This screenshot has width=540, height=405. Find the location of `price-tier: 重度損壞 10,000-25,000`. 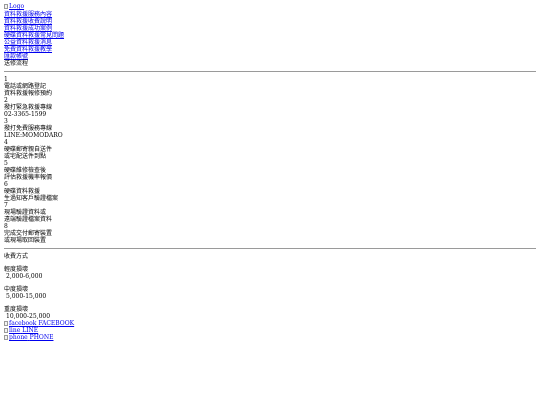

price-tier: 重度損壞 10,000-25,000 is located at coordinates (270, 313).